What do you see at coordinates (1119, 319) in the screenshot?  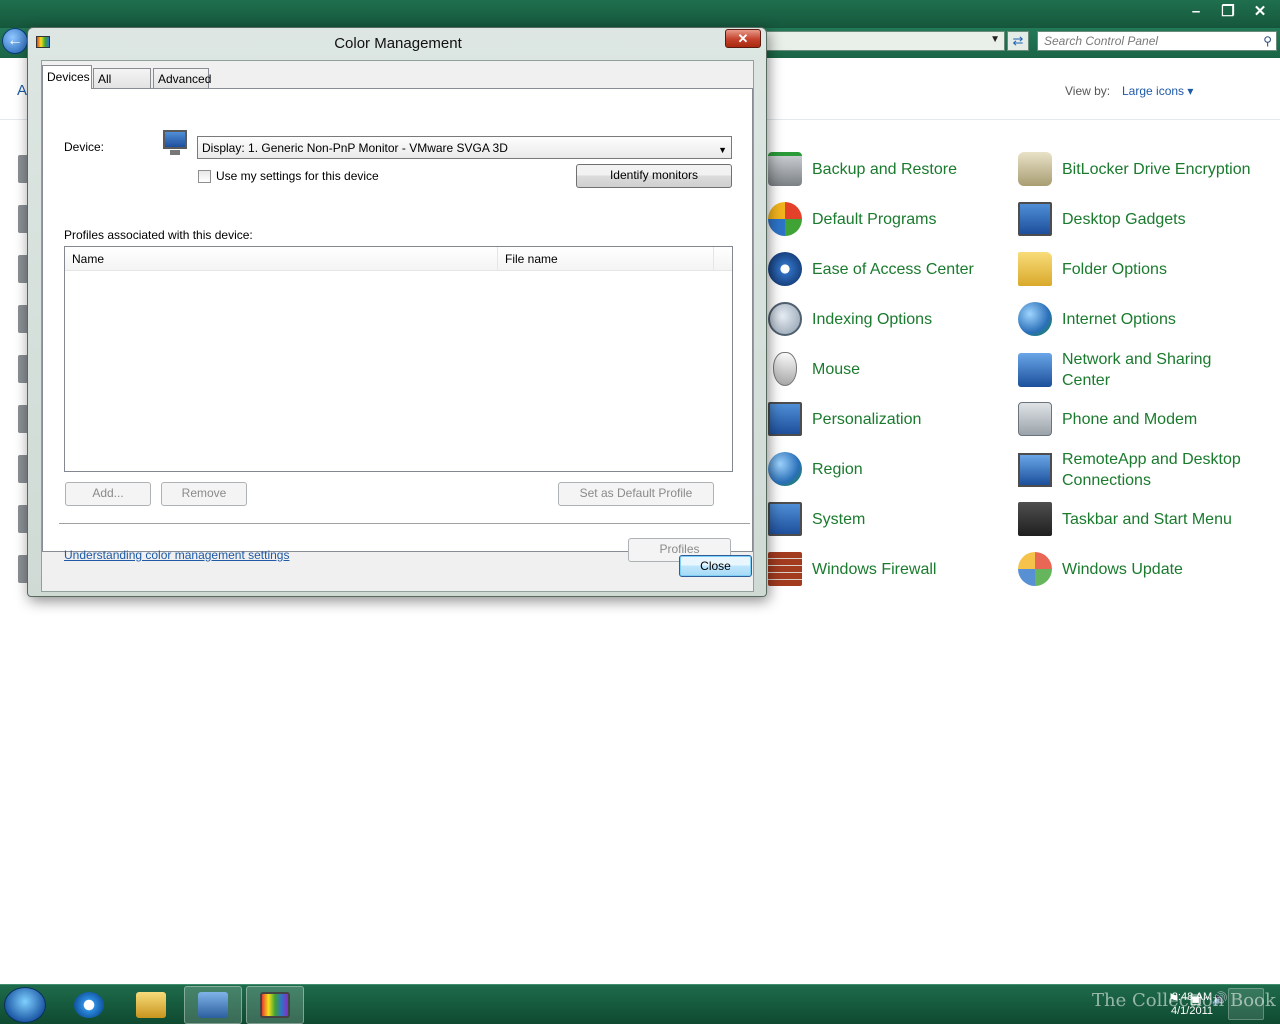 I see `cp-item-label: Internet Options` at bounding box center [1119, 319].